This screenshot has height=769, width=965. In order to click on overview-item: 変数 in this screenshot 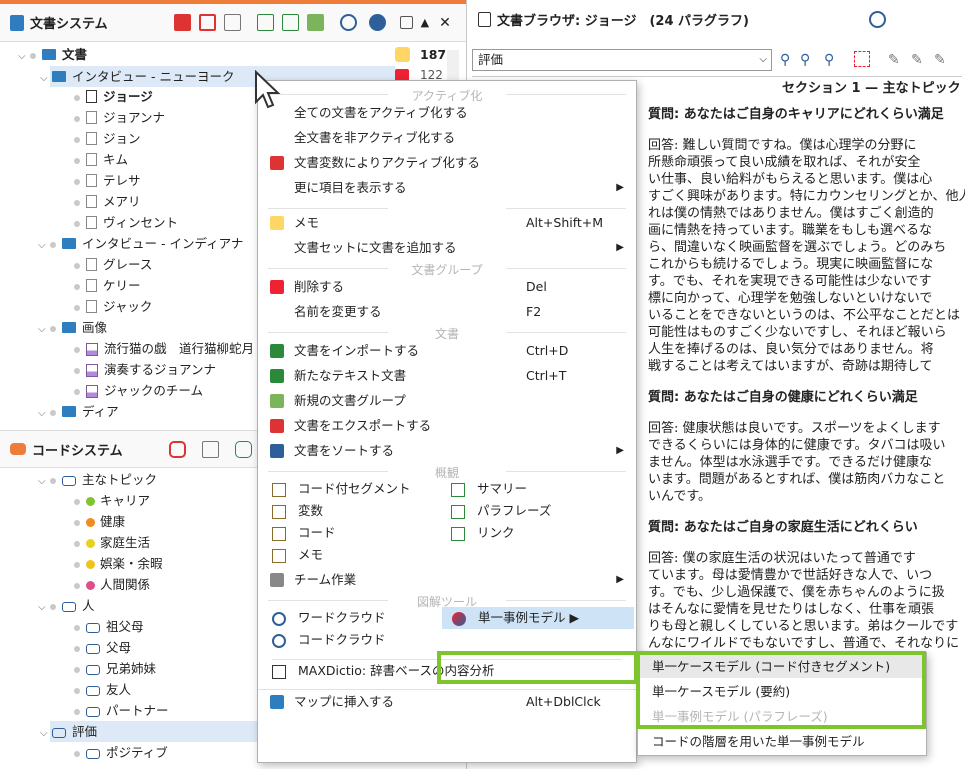, I will do `click(297, 511)`.